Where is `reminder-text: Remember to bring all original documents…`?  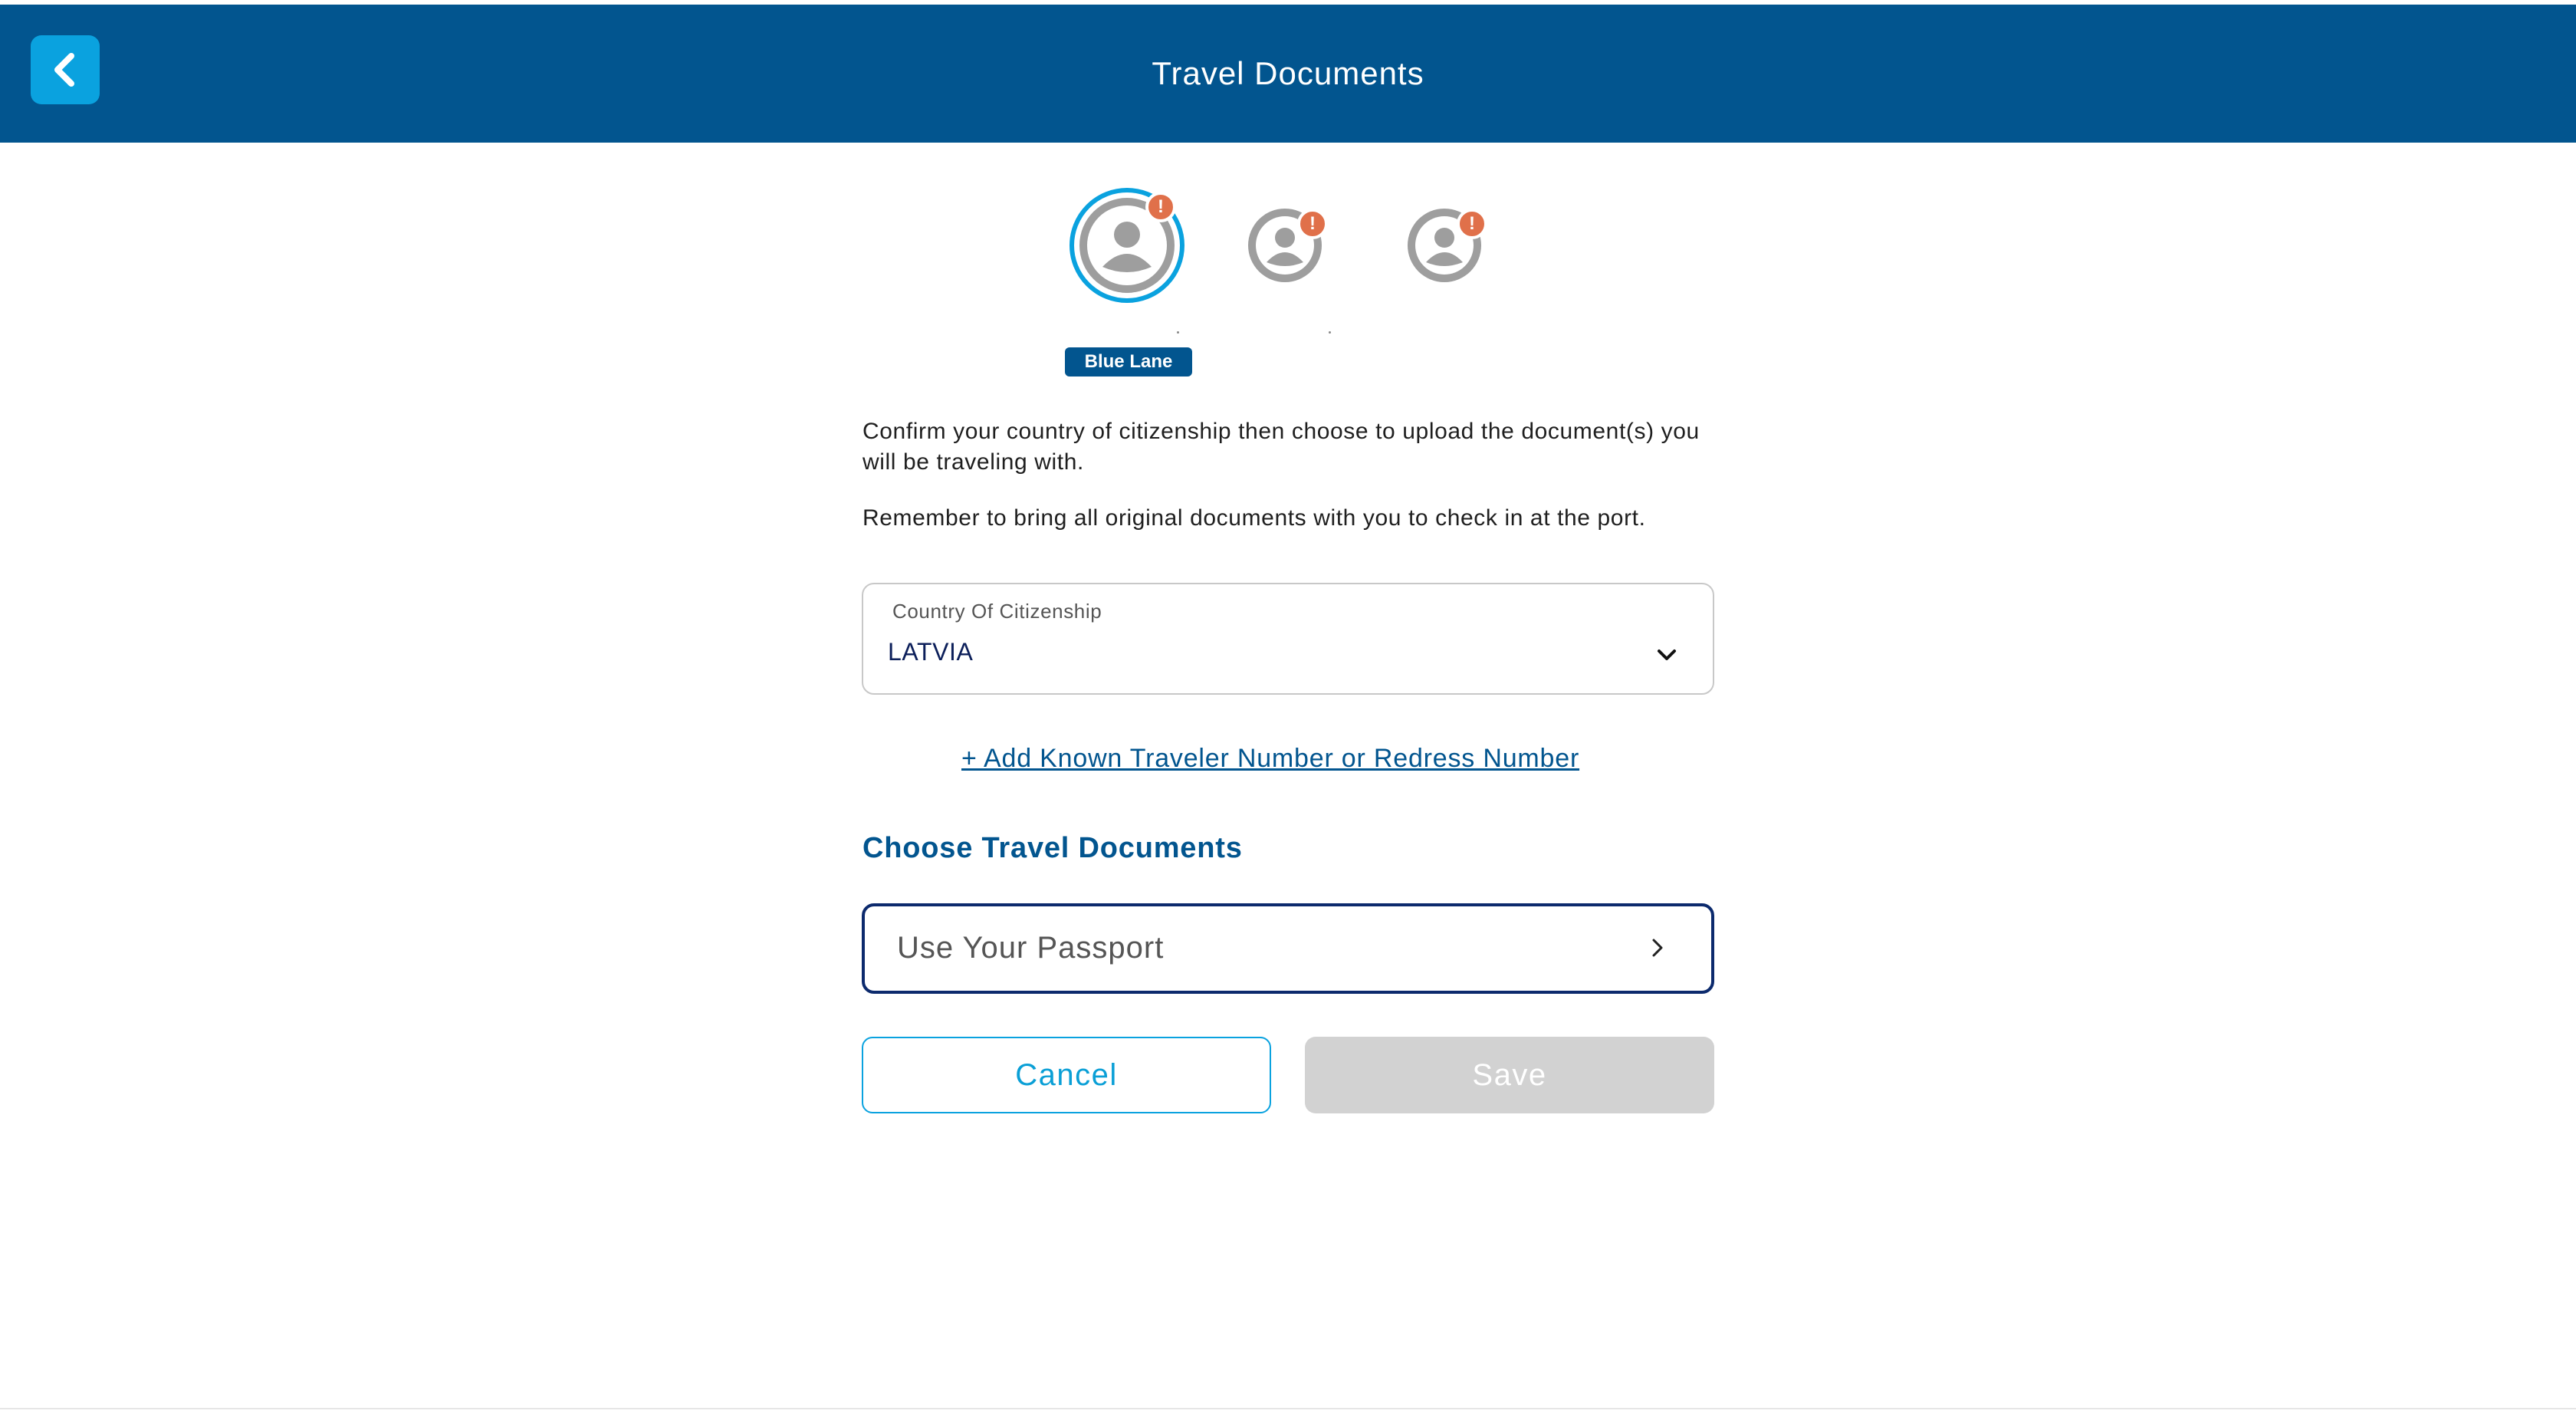
reminder-text: Remember to bring all original documents… is located at coordinates (1255, 518).